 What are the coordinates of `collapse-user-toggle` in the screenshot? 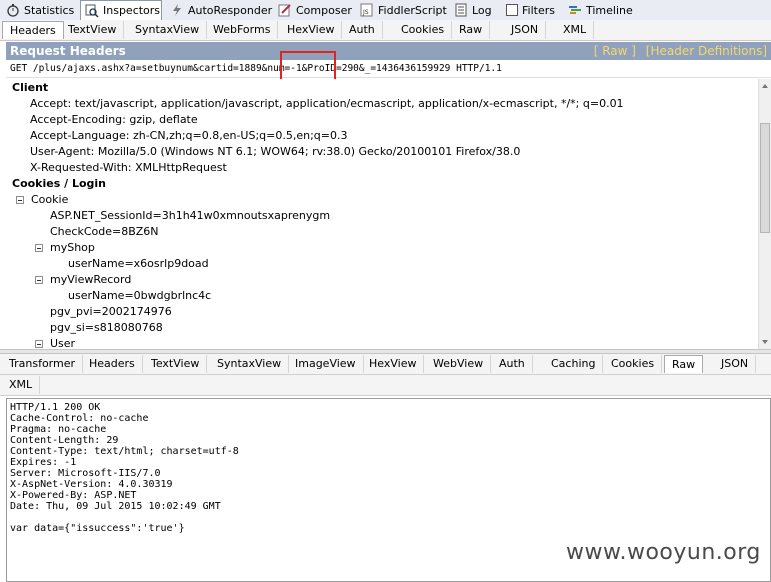 It's located at (39, 344).